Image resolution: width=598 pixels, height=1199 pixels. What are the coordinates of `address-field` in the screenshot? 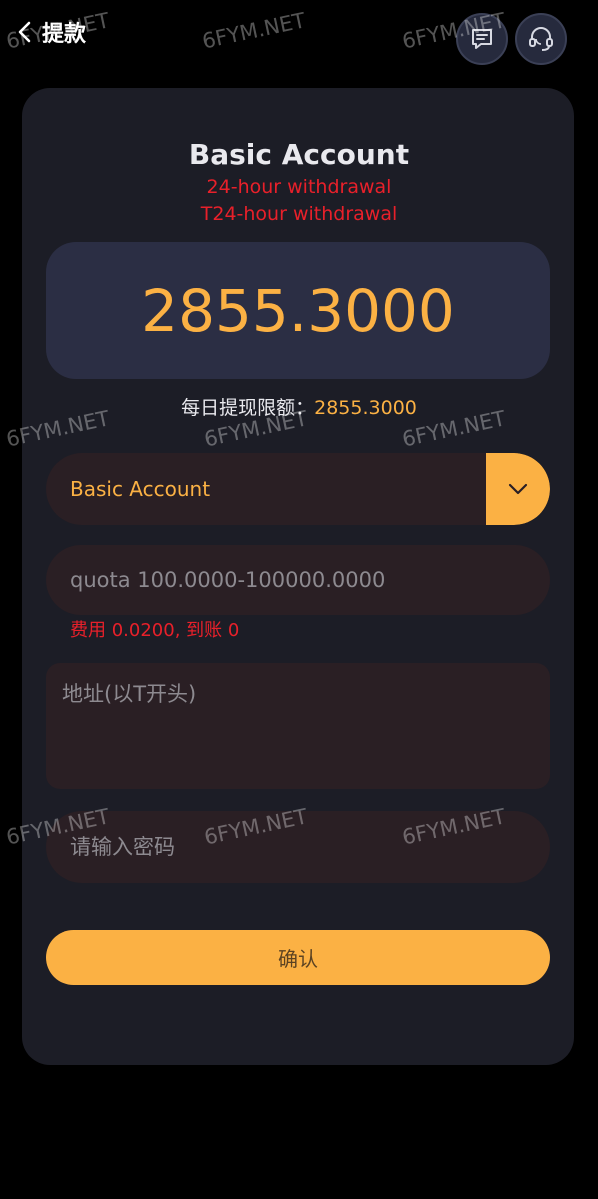 It's located at (298, 726).